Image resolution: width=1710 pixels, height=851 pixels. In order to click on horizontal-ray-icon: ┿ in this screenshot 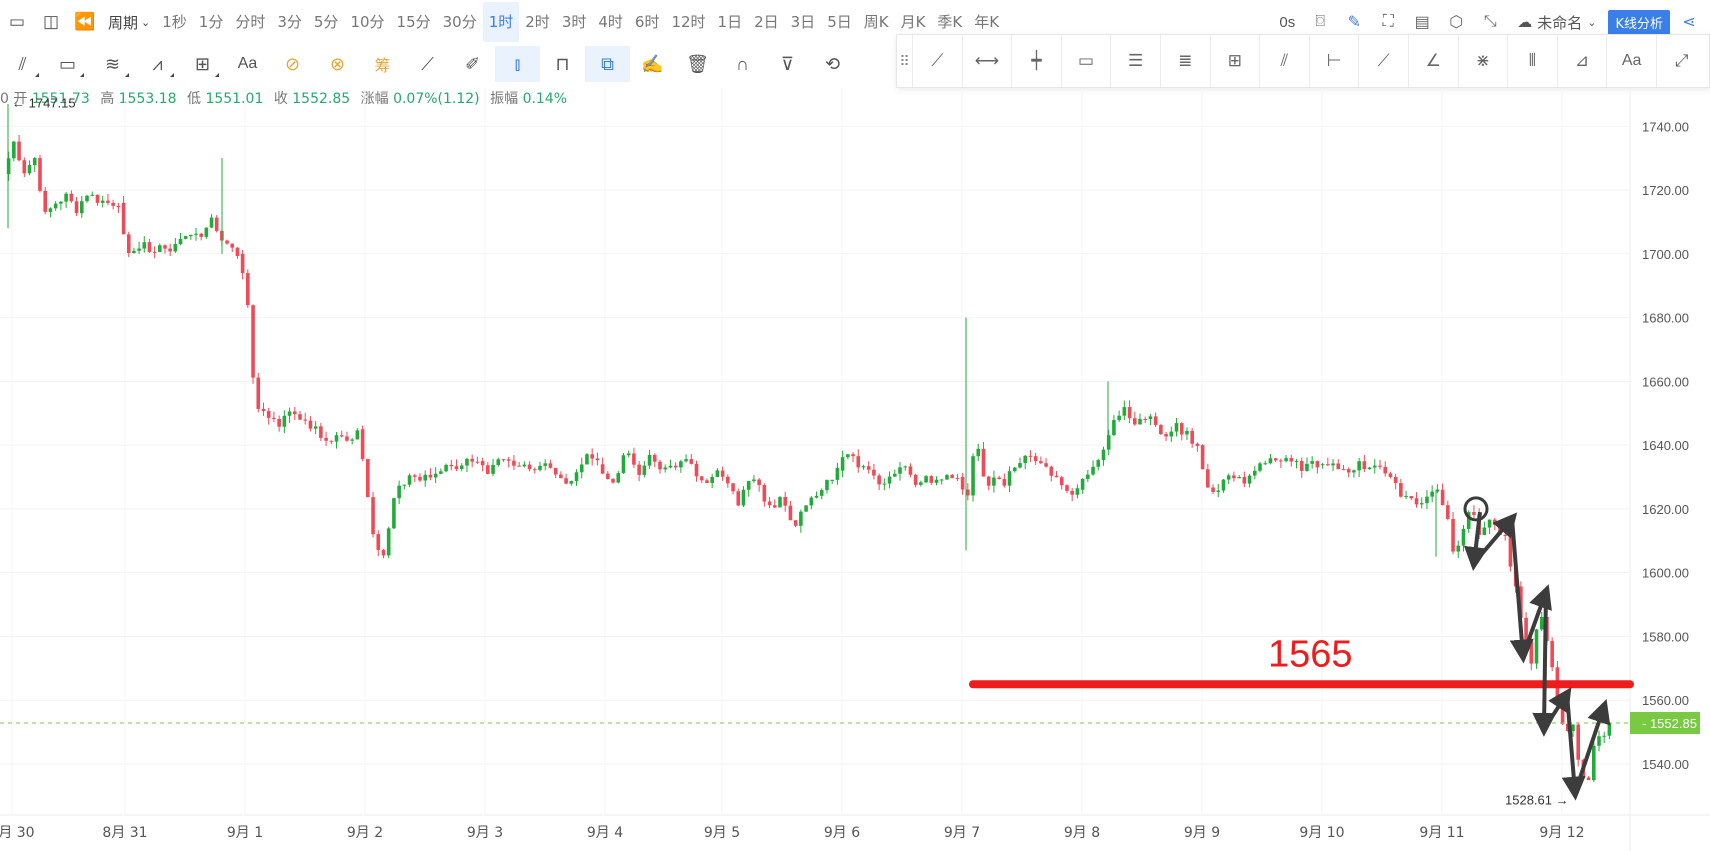, I will do `click(1037, 61)`.